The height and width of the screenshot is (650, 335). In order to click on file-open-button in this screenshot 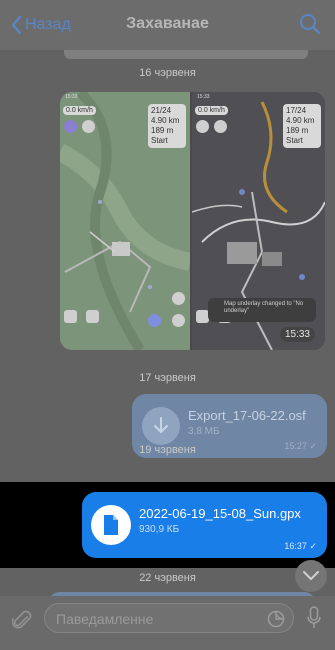, I will do `click(111, 525)`.